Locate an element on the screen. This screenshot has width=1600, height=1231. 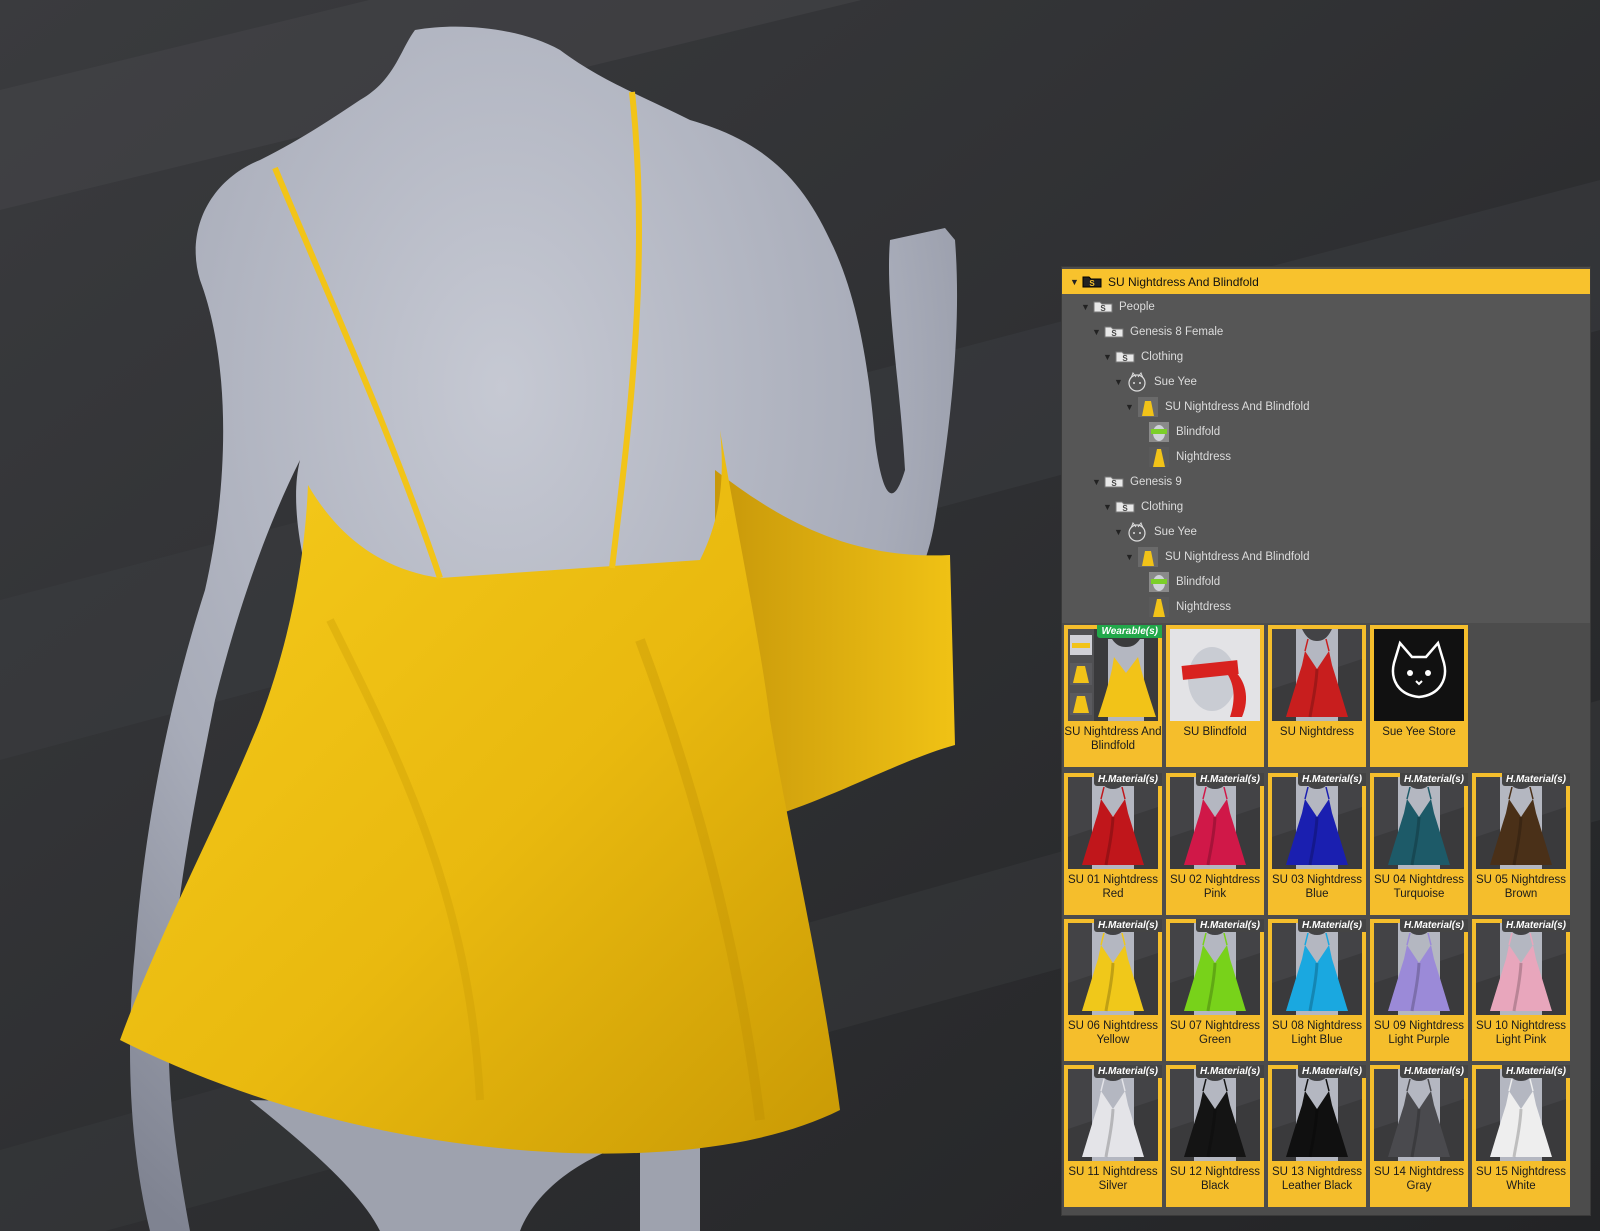
asset-tile: H.Material(s) SU 04 Nightdress Turquoise is located at coordinates (1419, 844).